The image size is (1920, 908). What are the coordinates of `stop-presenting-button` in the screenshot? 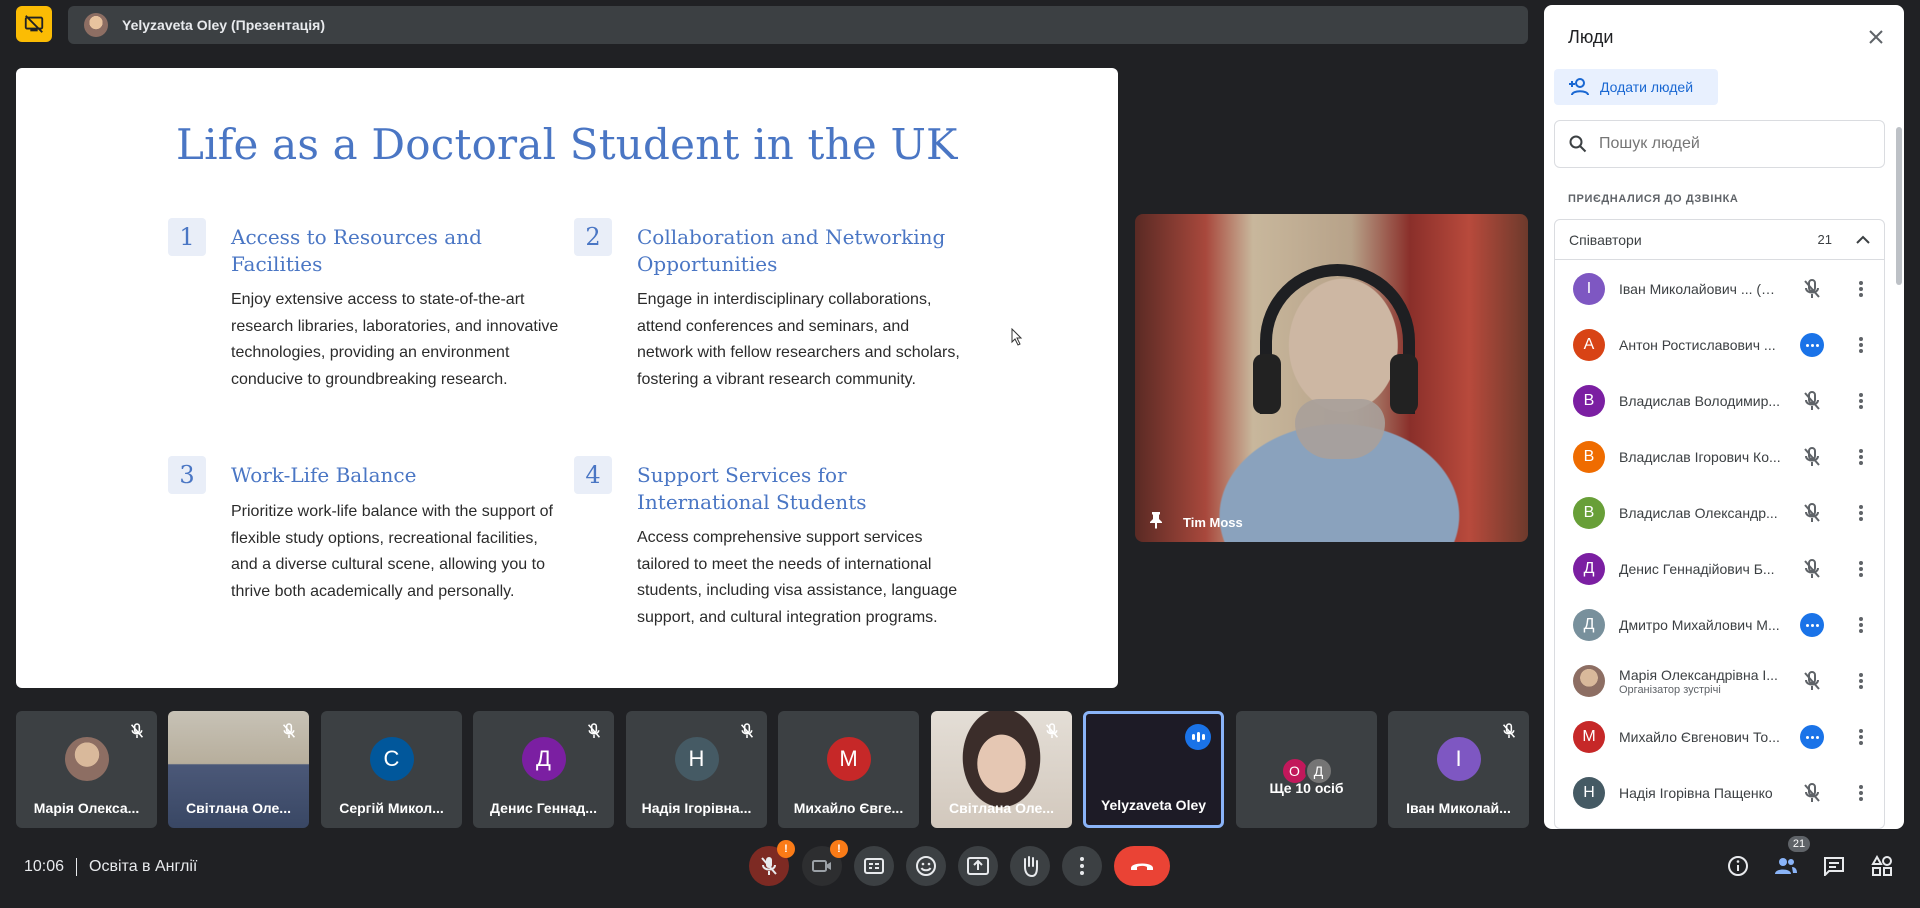 It's located at (34, 24).